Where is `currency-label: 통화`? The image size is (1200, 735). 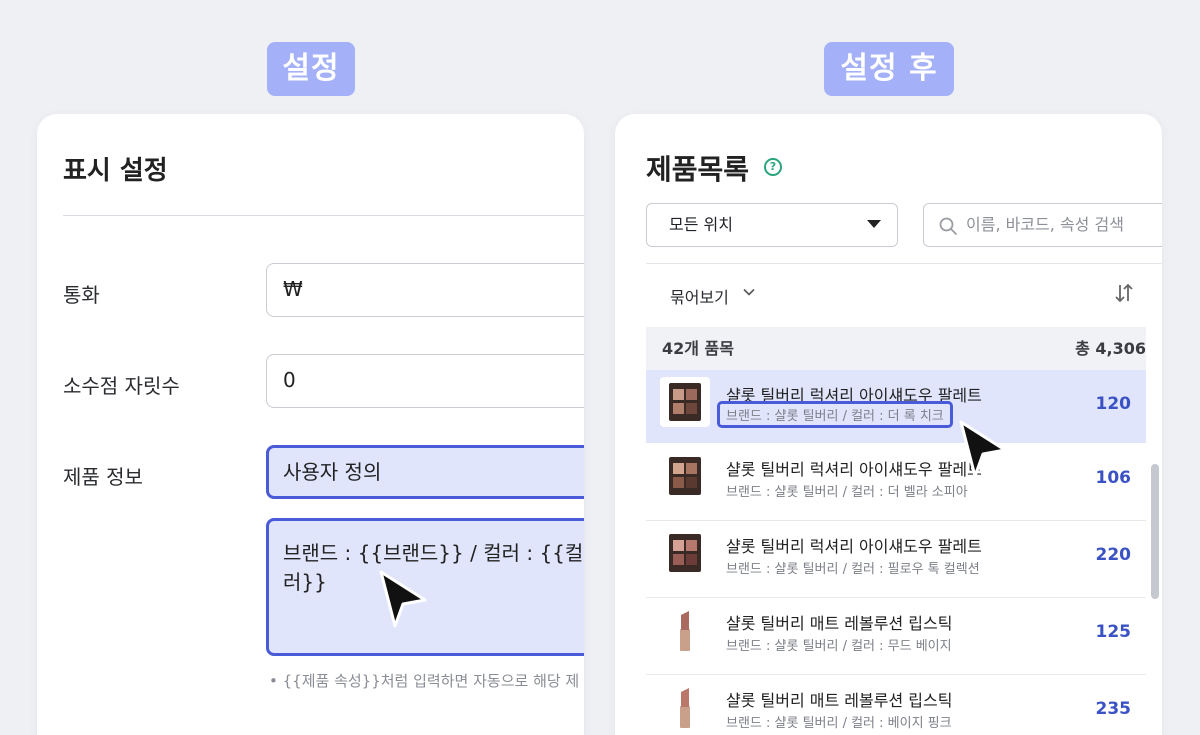 currency-label: 통화 is located at coordinates (81, 295).